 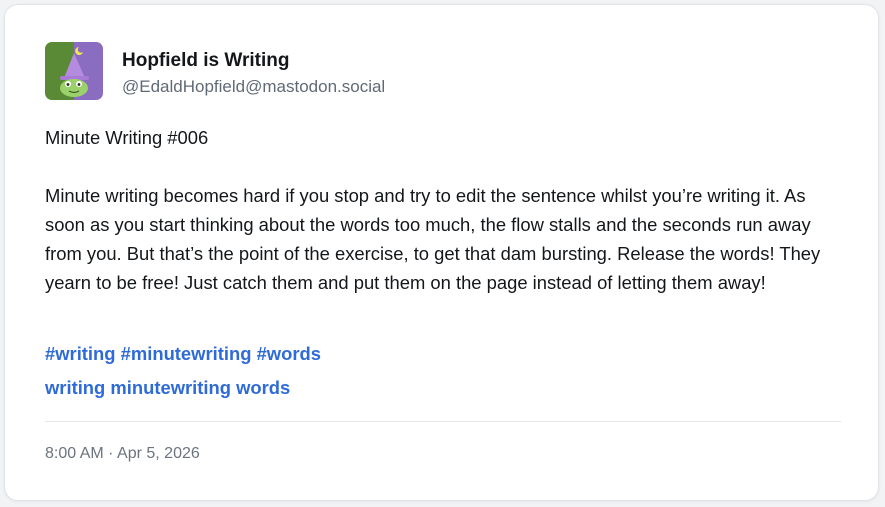 I want to click on post-timestamp: 8:00 AM · Apr 5, 2026, so click(x=122, y=454).